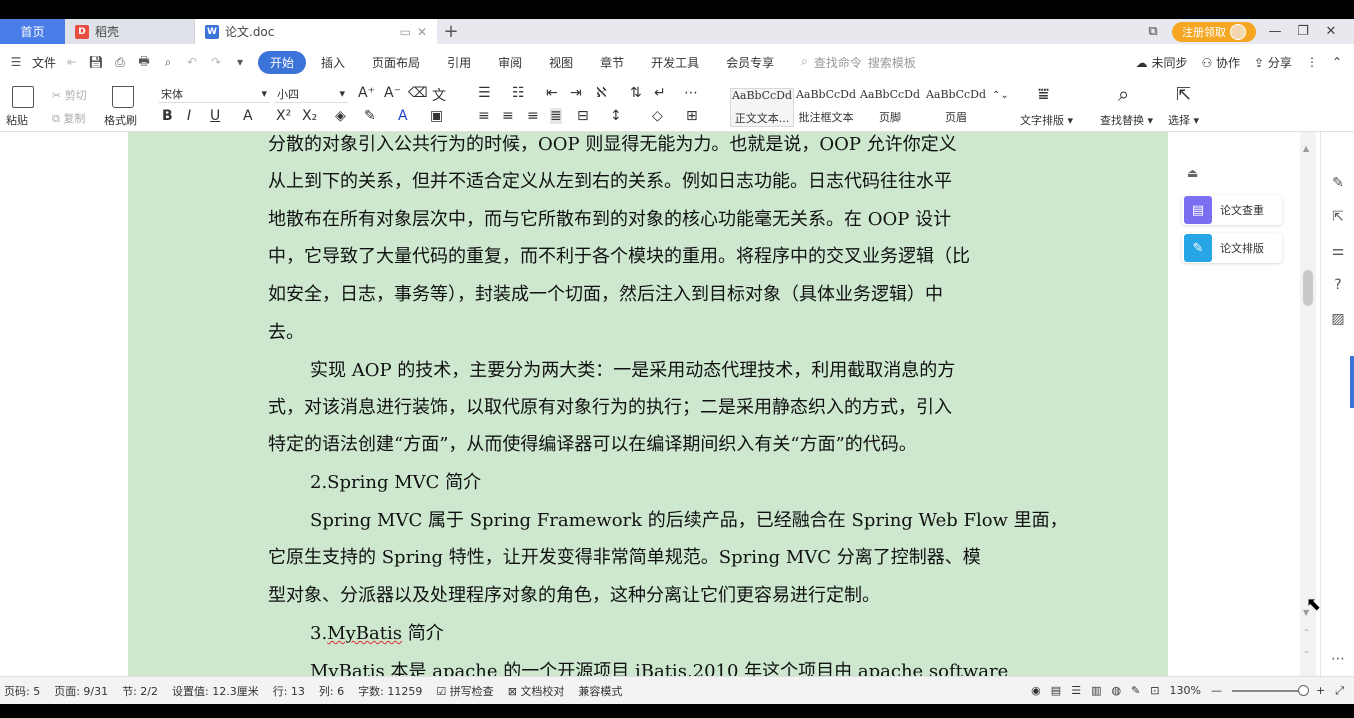 The height and width of the screenshot is (718, 1354). What do you see at coordinates (826, 106) in the screenshot?
I see `style-comment-text: AaBbCcDd 批注框文本` at bounding box center [826, 106].